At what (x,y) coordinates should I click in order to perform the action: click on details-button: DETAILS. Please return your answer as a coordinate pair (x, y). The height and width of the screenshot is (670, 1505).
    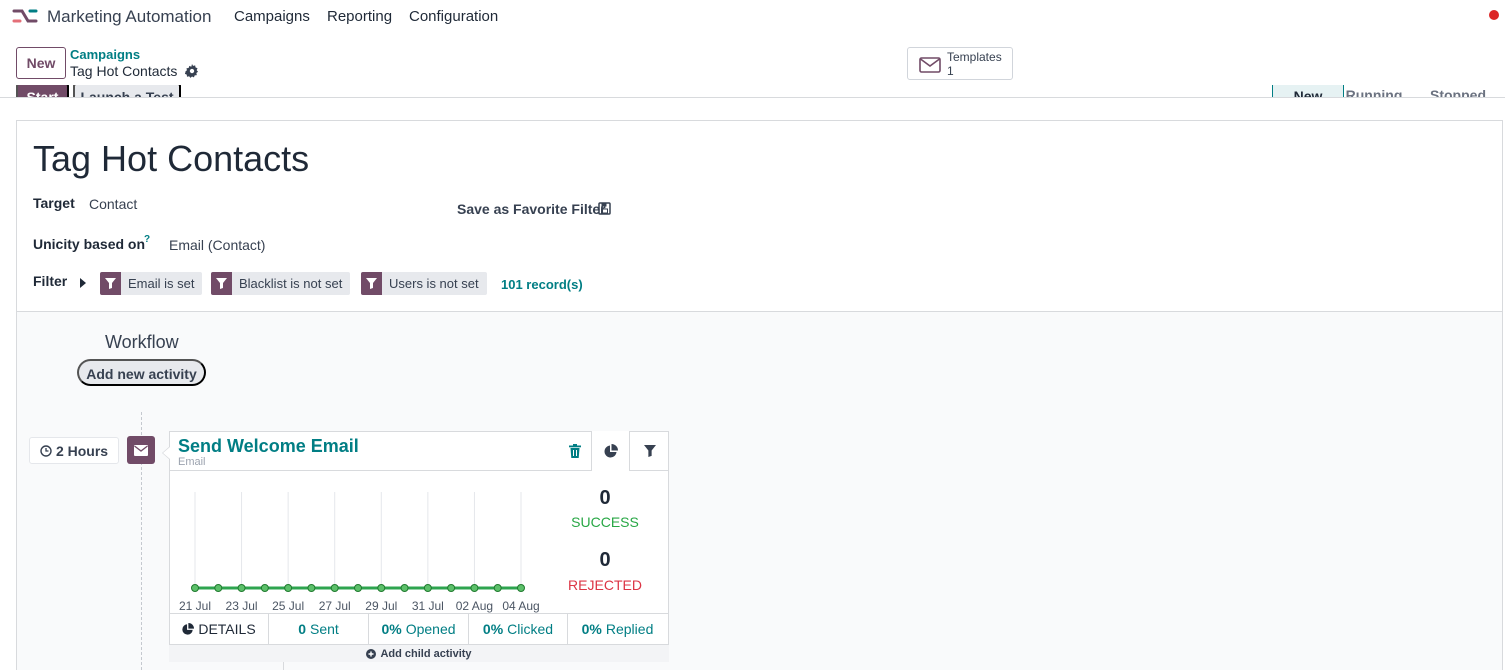
    Looking at the image, I should click on (219, 629).